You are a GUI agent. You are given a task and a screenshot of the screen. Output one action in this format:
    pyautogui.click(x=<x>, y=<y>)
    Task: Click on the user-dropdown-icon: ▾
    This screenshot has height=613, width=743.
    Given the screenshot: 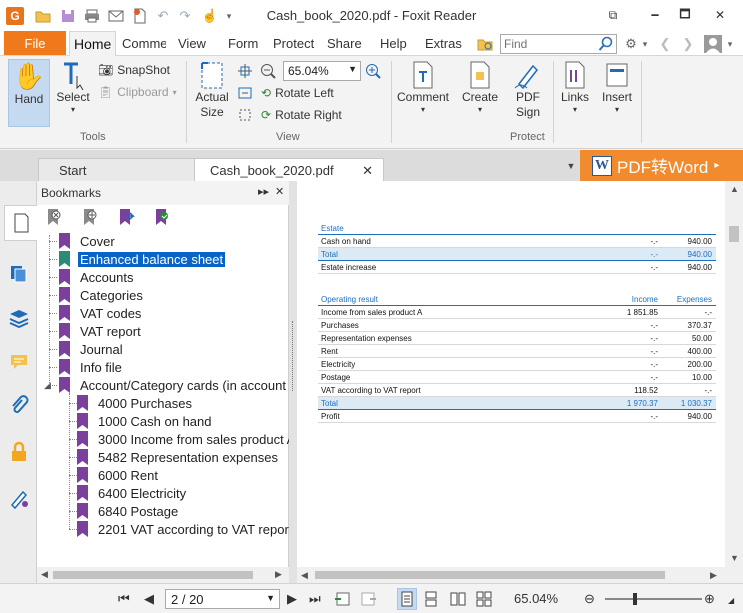 What is the action you would take?
    pyautogui.click(x=730, y=44)
    